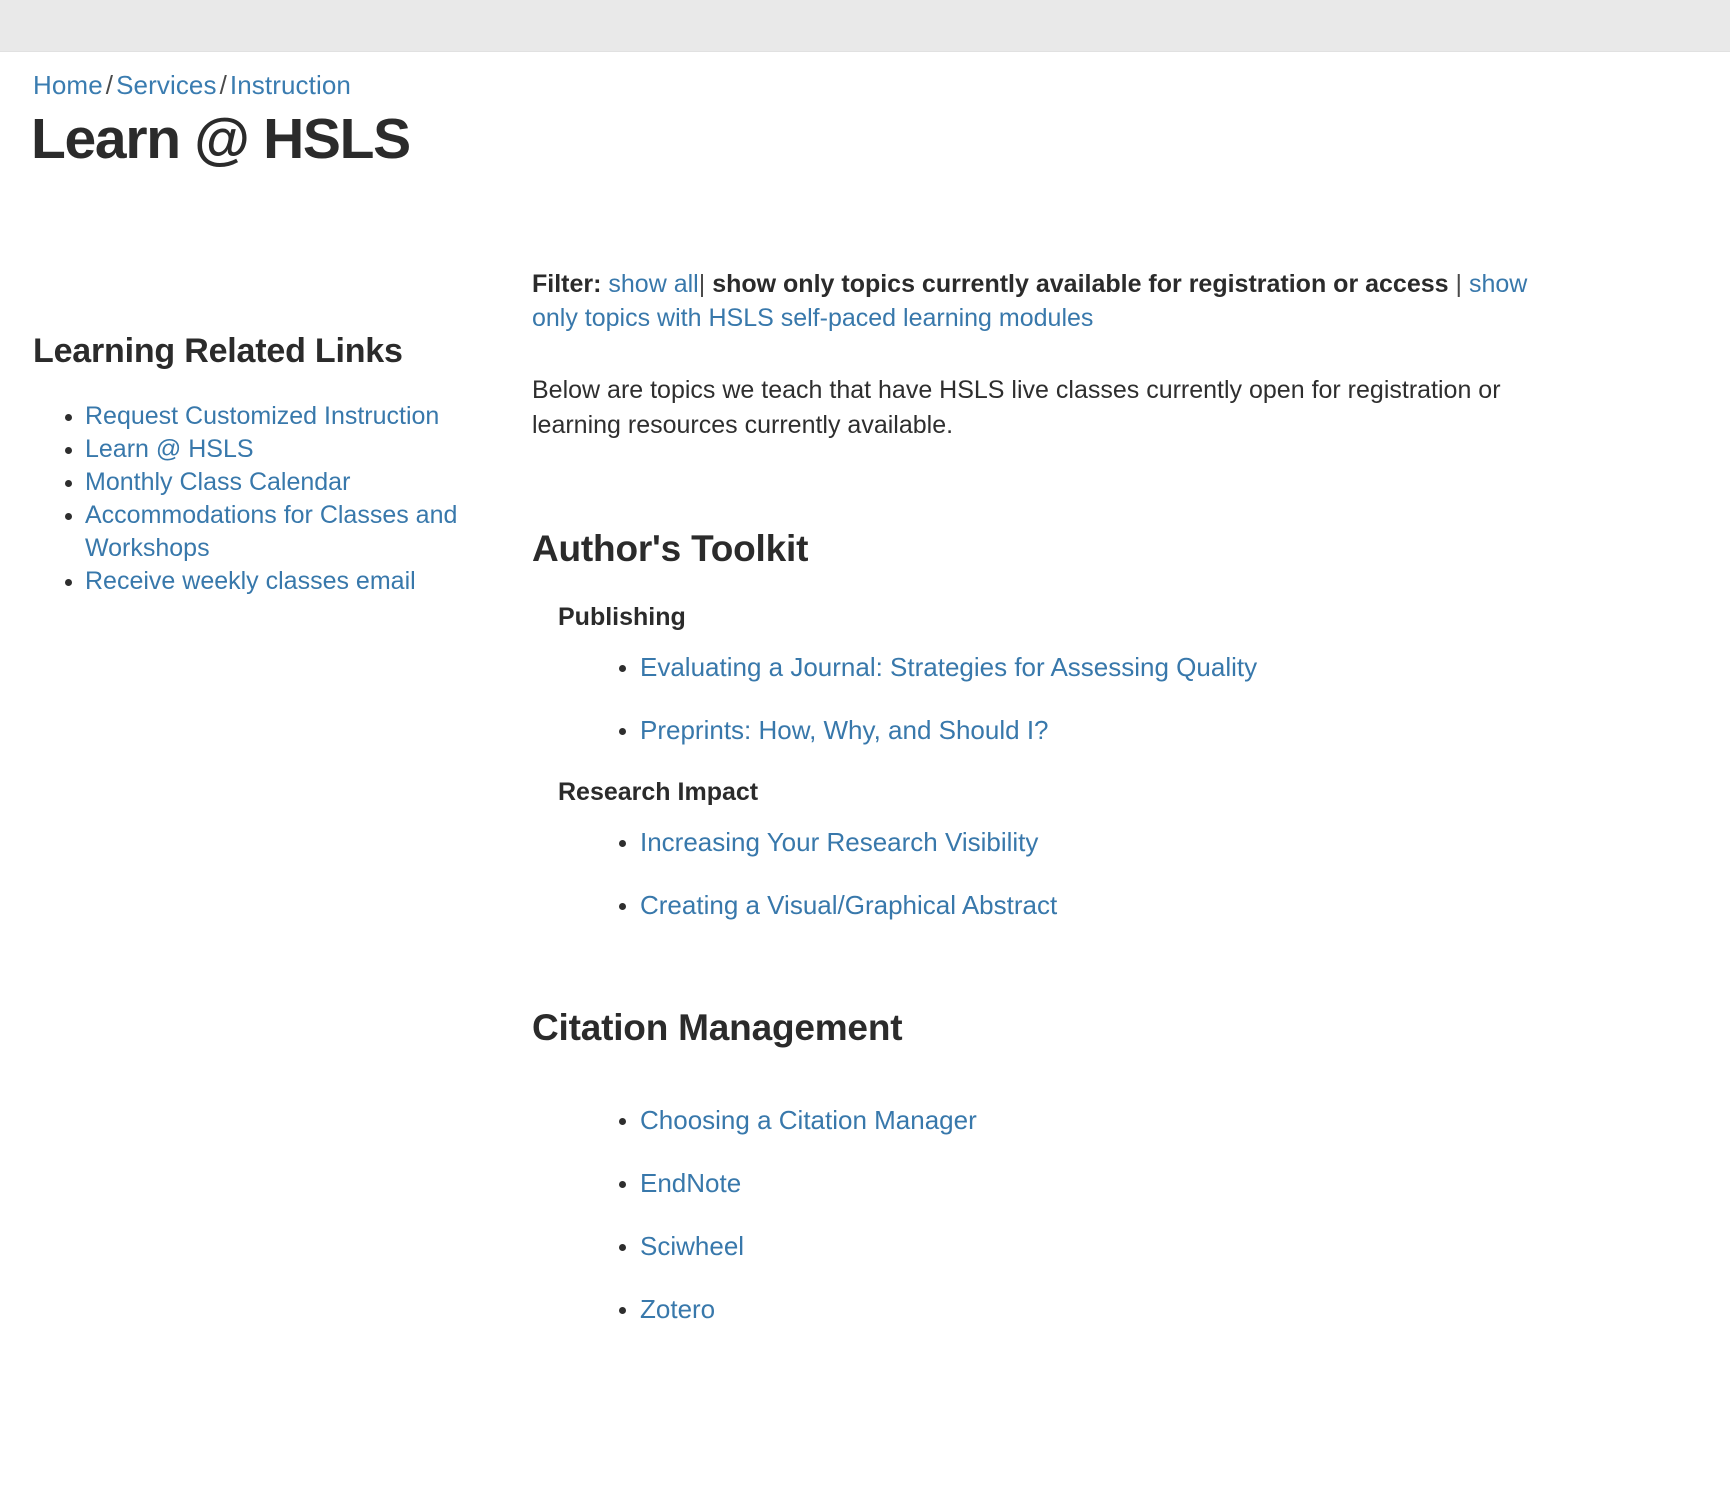 The image size is (1730, 1490). I want to click on topic-link-preprints: Preprints: How, Why, and Should I?, so click(844, 730).